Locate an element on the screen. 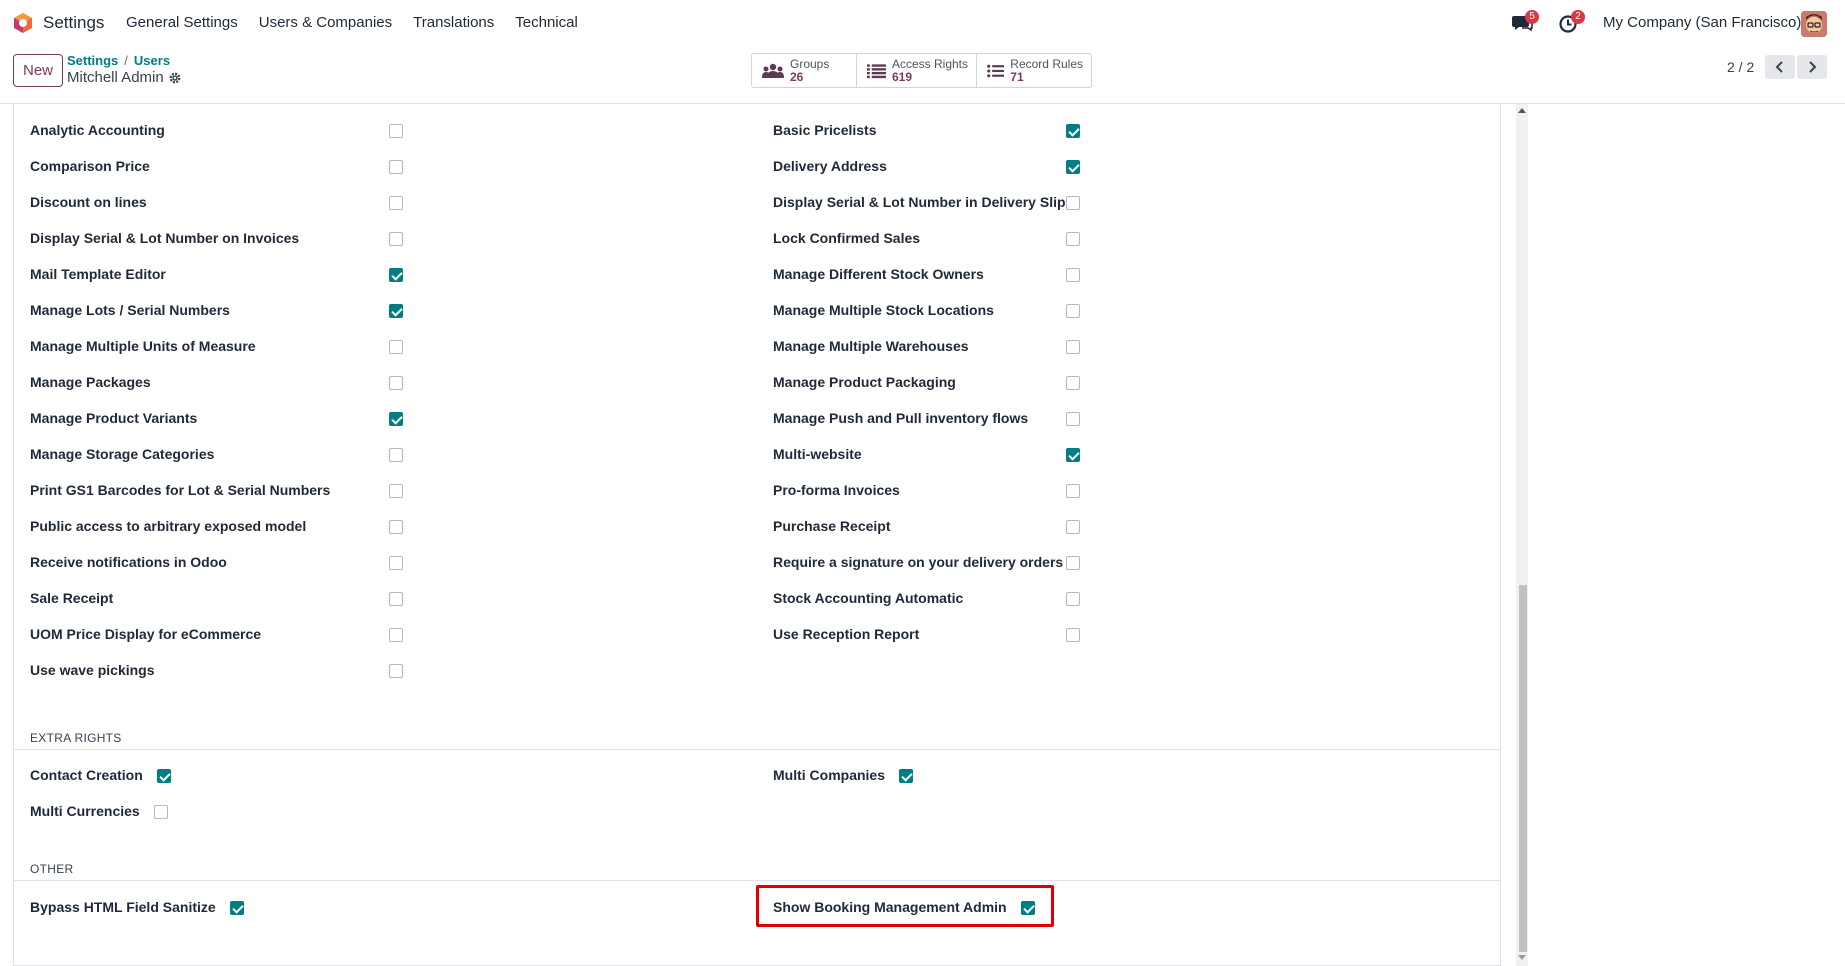 The height and width of the screenshot is (966, 1845). checkbox-display-serial-lot-number-on-invoices is located at coordinates (396, 239).